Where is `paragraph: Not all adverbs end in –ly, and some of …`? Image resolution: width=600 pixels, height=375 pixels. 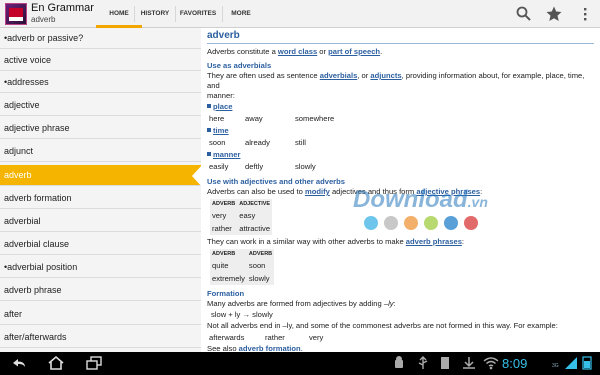 paragraph: Not all adverbs end in –ly, and some of … is located at coordinates (382, 325).